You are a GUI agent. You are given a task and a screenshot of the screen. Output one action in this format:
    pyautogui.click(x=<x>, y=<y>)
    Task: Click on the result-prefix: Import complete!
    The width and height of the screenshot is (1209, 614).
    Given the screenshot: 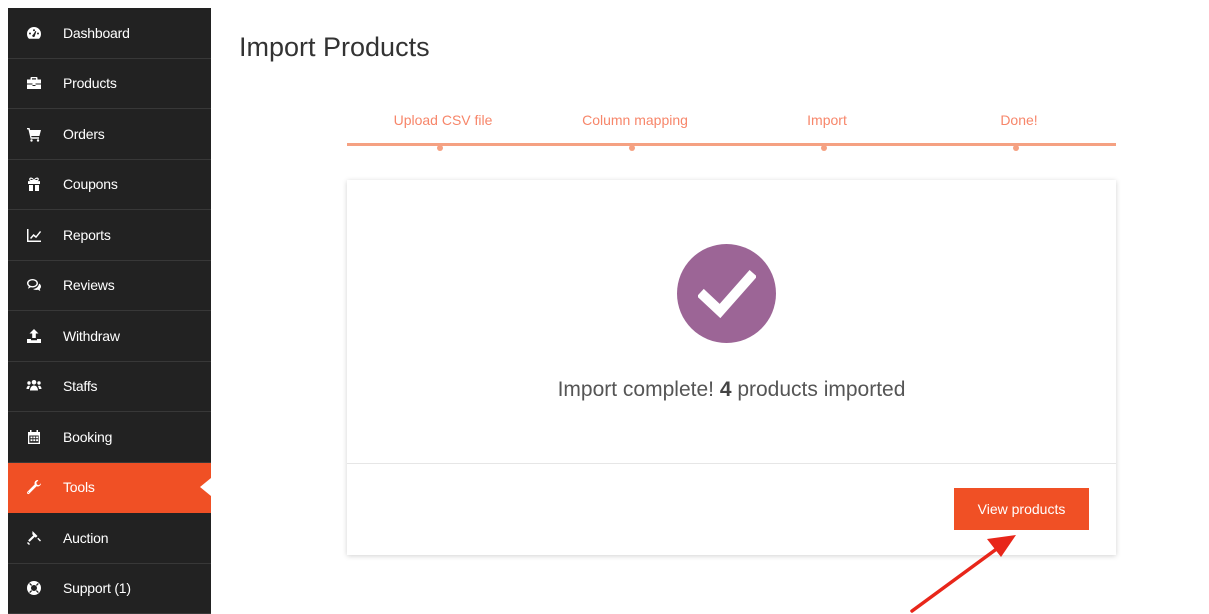 What is the action you would take?
    pyautogui.click(x=638, y=389)
    